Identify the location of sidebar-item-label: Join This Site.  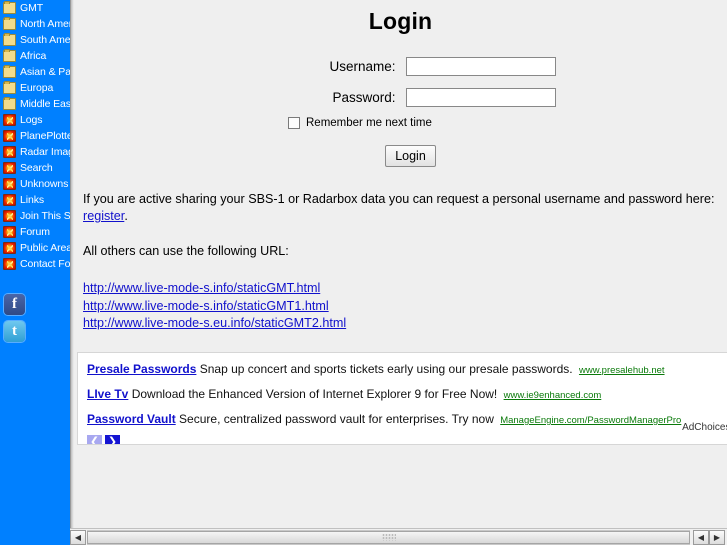
(45, 216).